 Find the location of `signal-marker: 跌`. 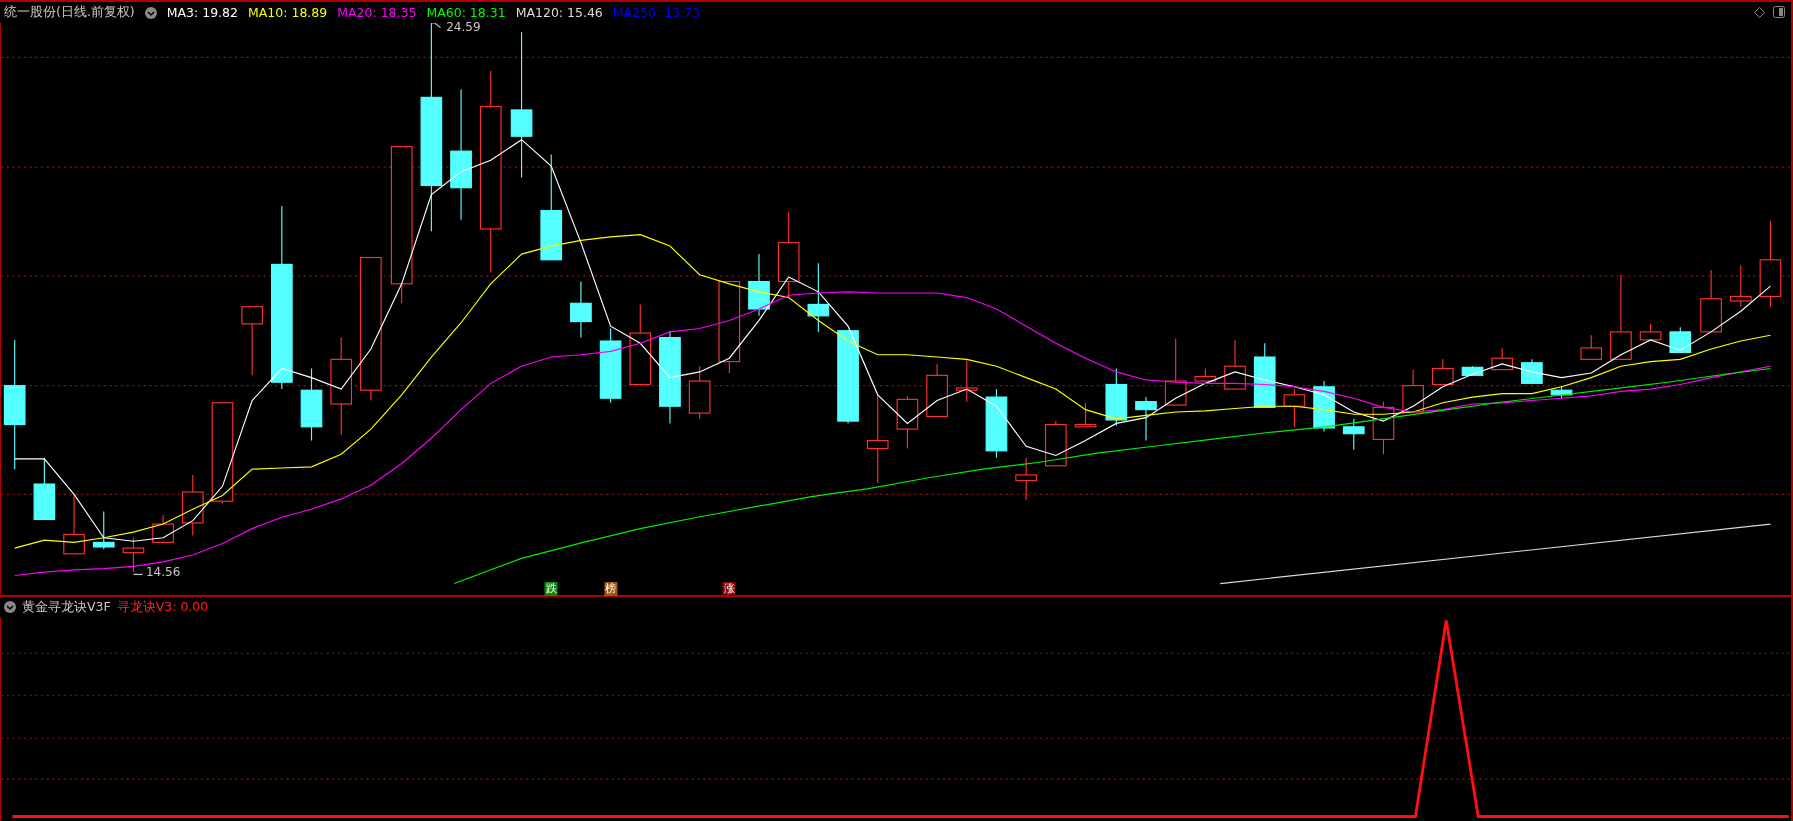

signal-marker: 跌 is located at coordinates (551, 589).